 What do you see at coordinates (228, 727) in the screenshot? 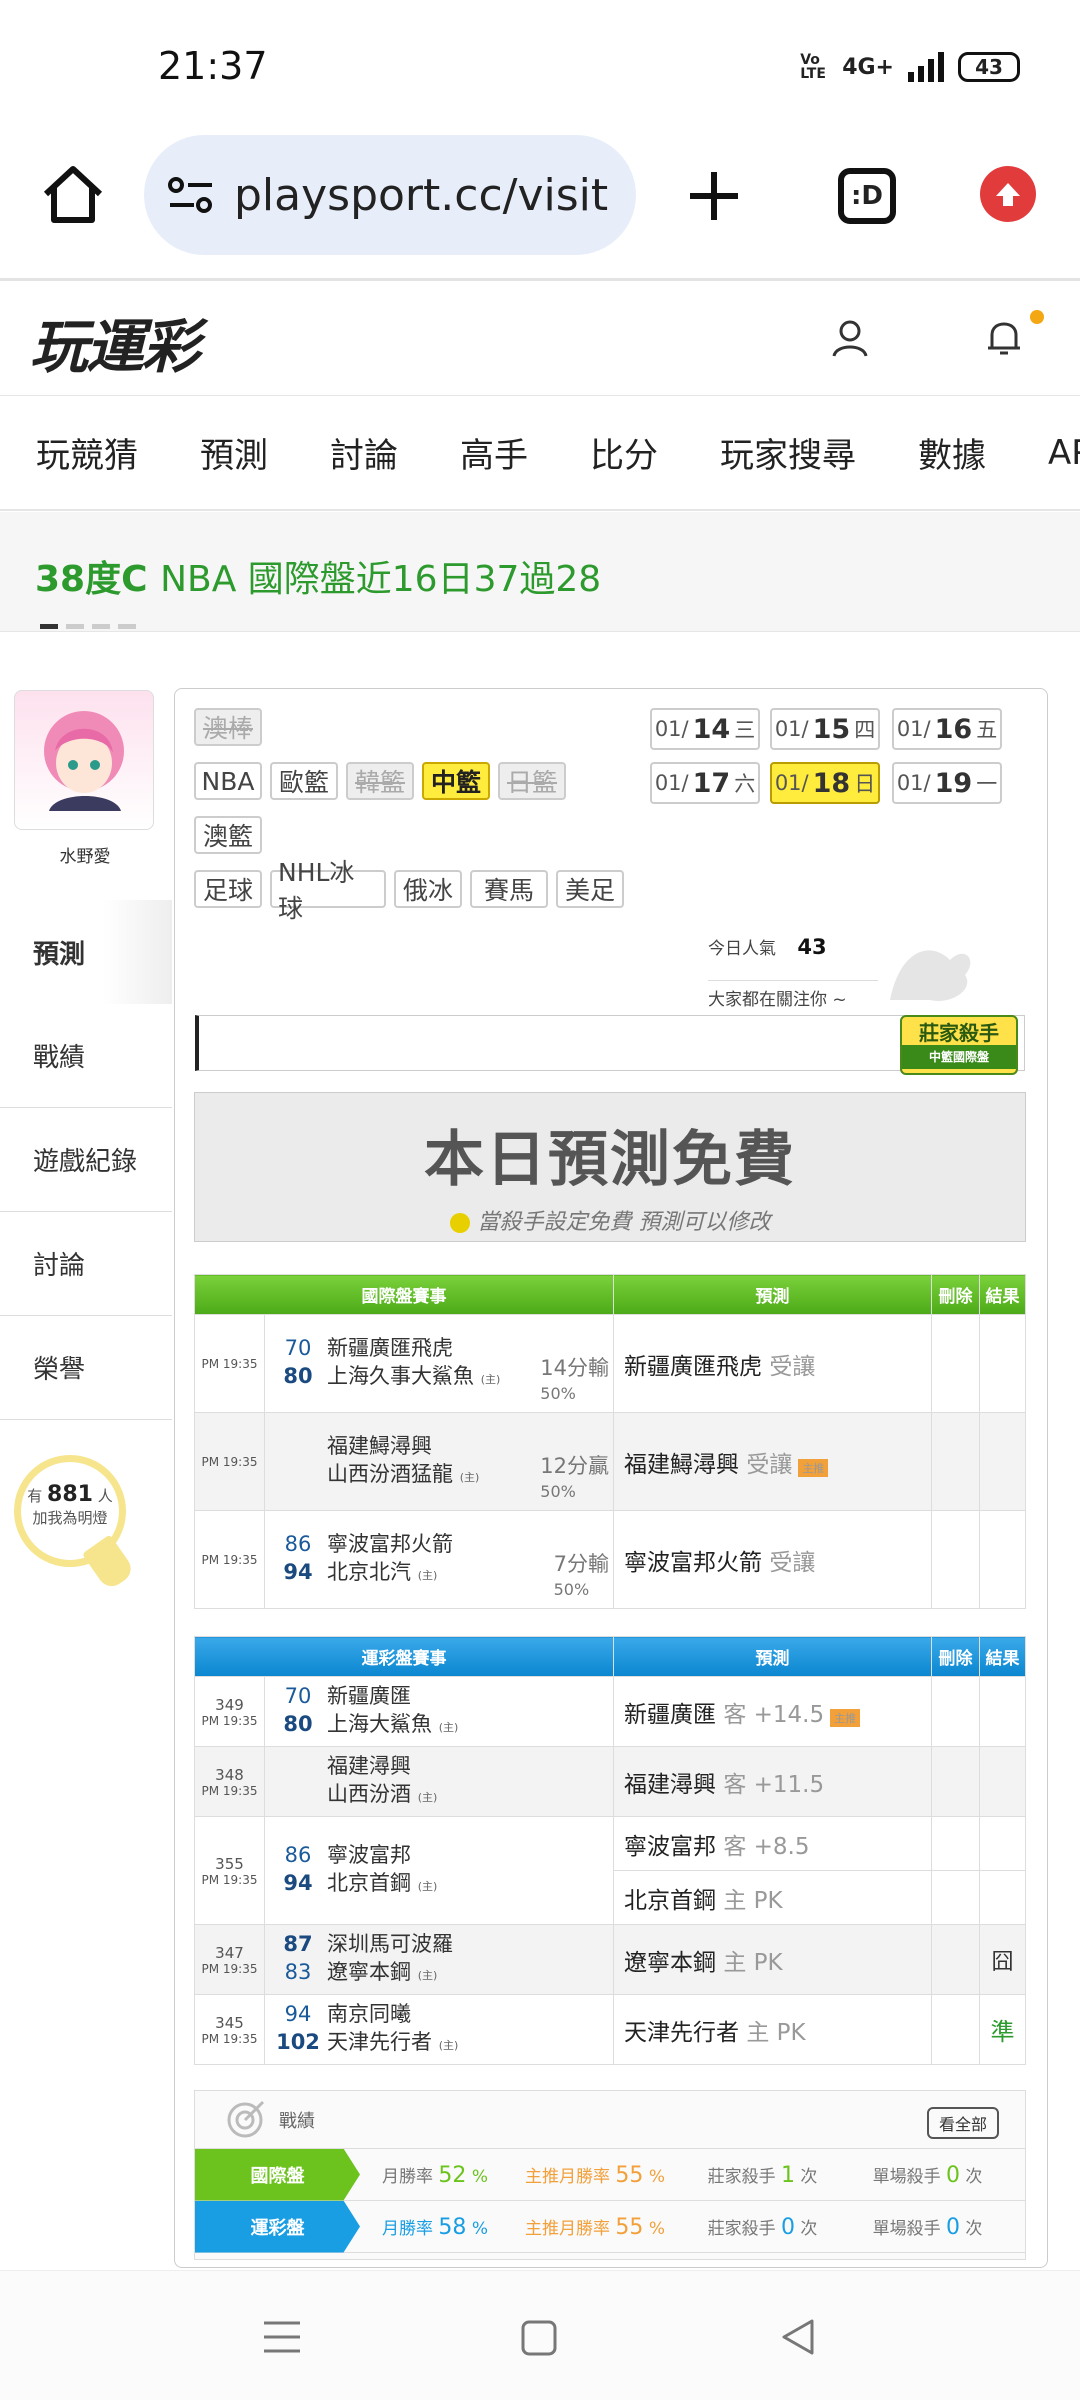
I see `sport-tab-aus-baseball: 澳棒` at bounding box center [228, 727].